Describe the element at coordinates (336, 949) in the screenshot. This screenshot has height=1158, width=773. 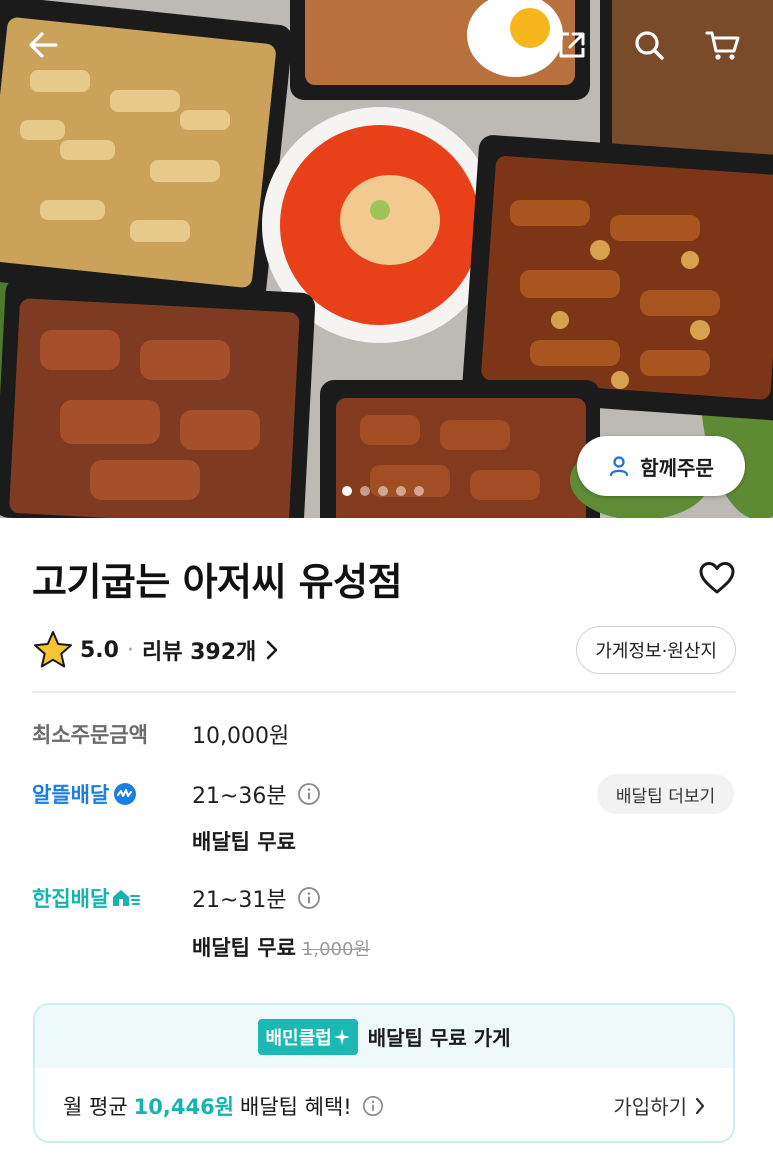
I see `hanjip-original-fee: 1,000원` at that location.